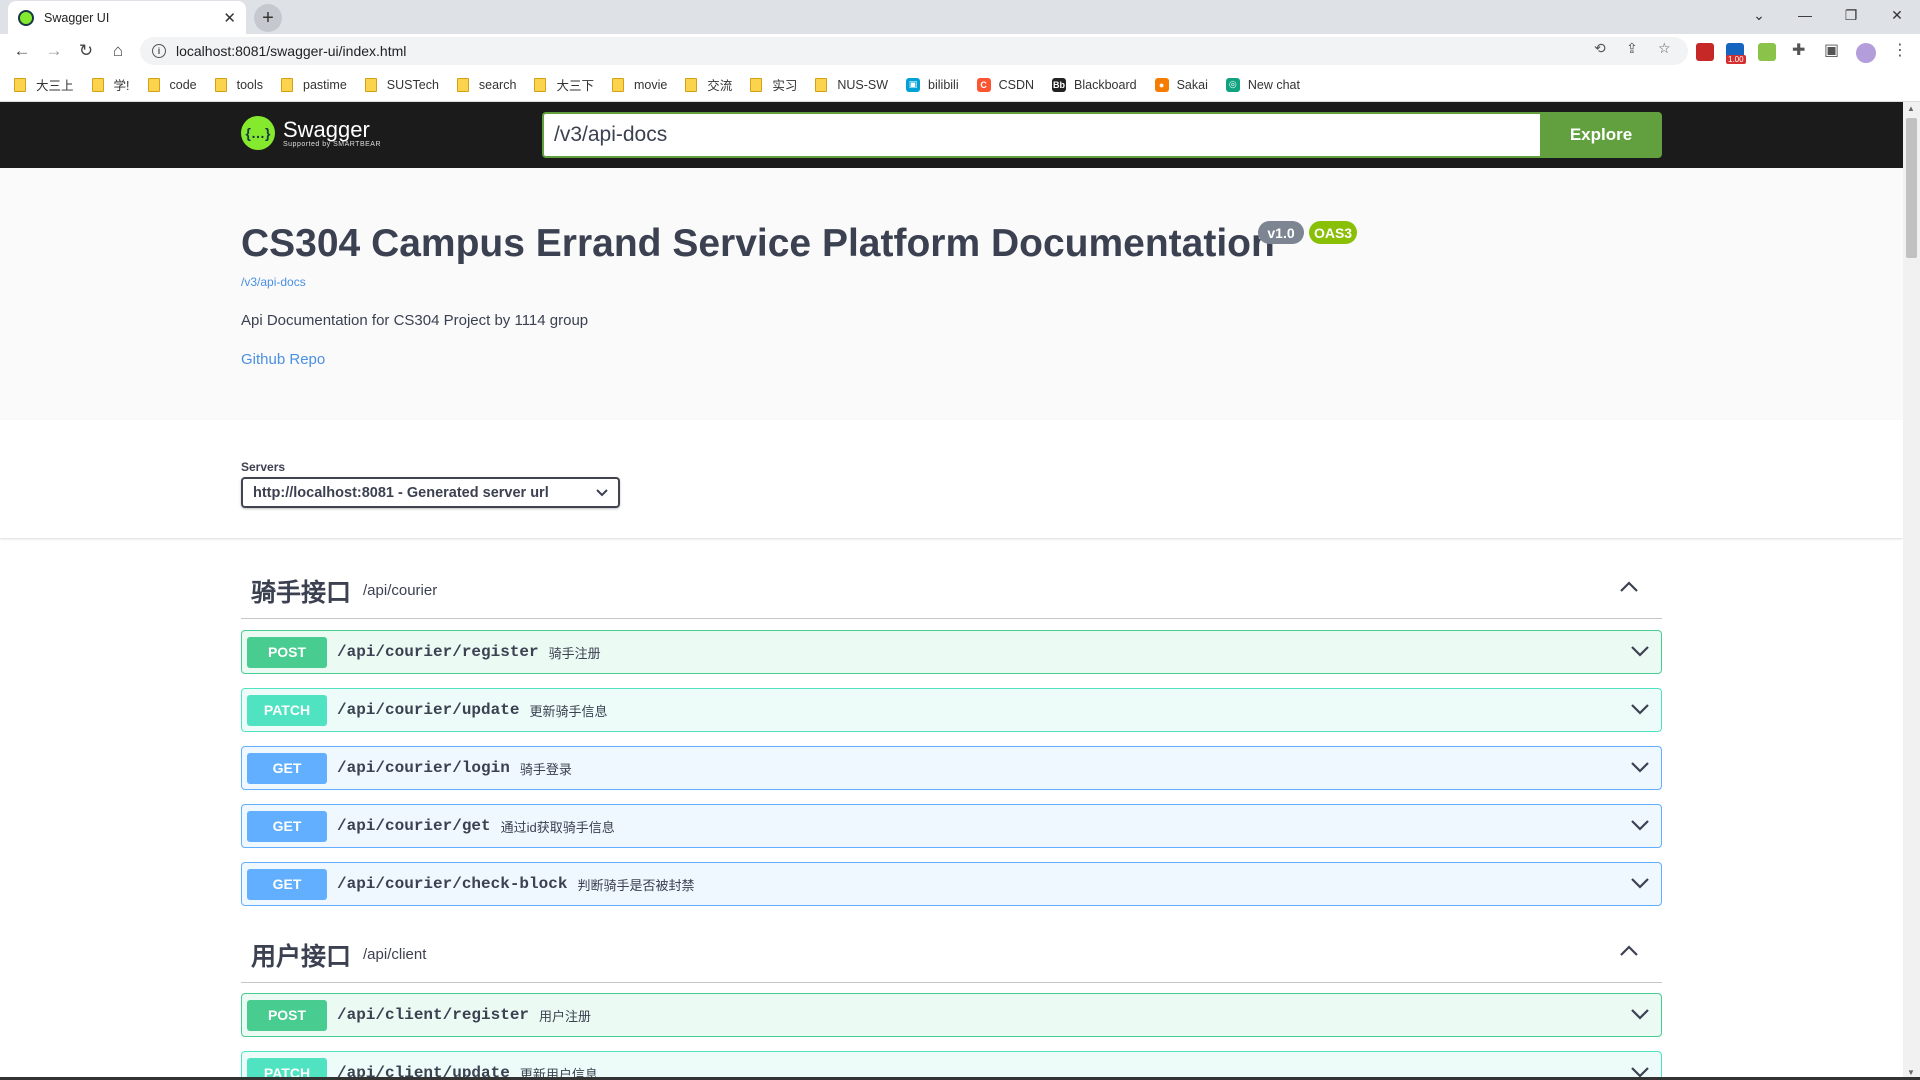 This screenshot has width=1920, height=1080. I want to click on back-icon: ←, so click(22, 51).